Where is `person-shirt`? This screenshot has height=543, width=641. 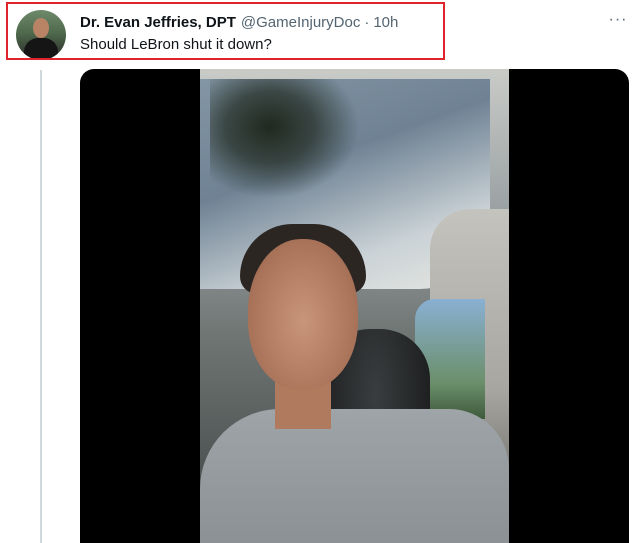 person-shirt is located at coordinates (354, 476).